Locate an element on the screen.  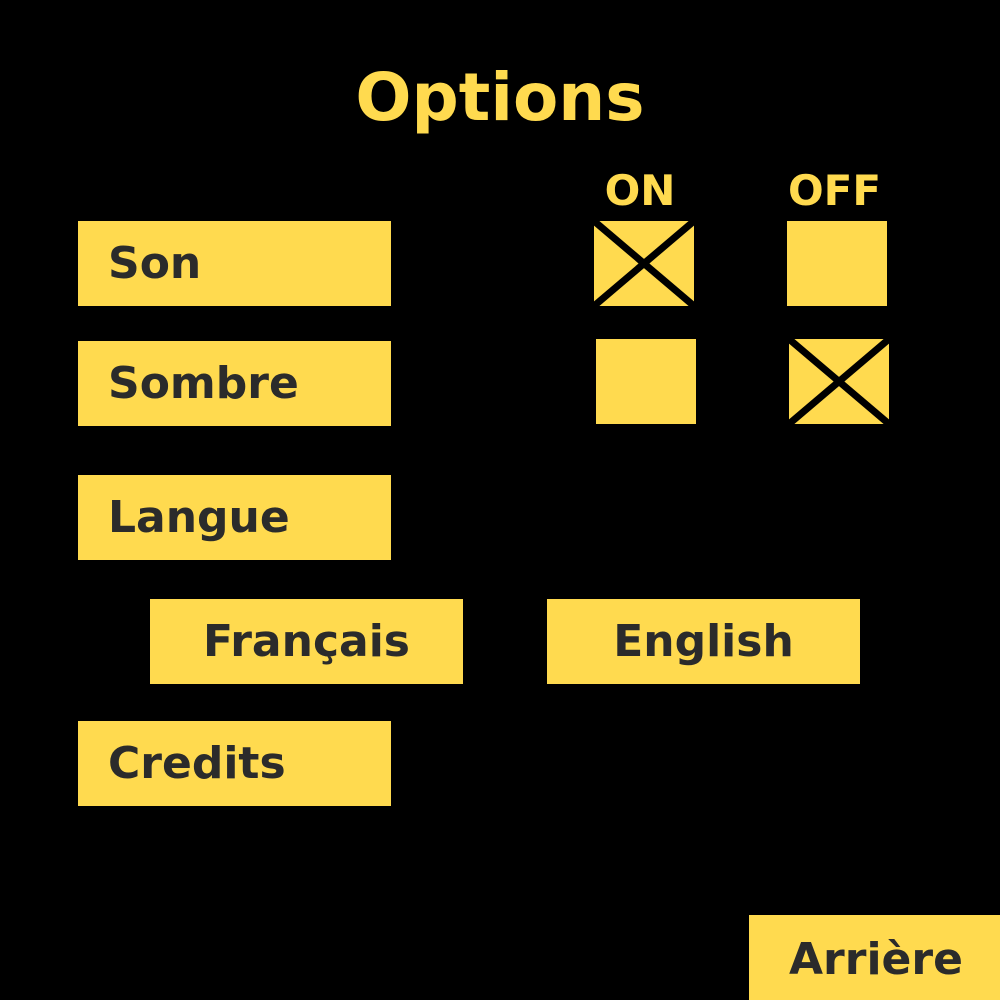
options-title: Options is located at coordinates (500, 97).